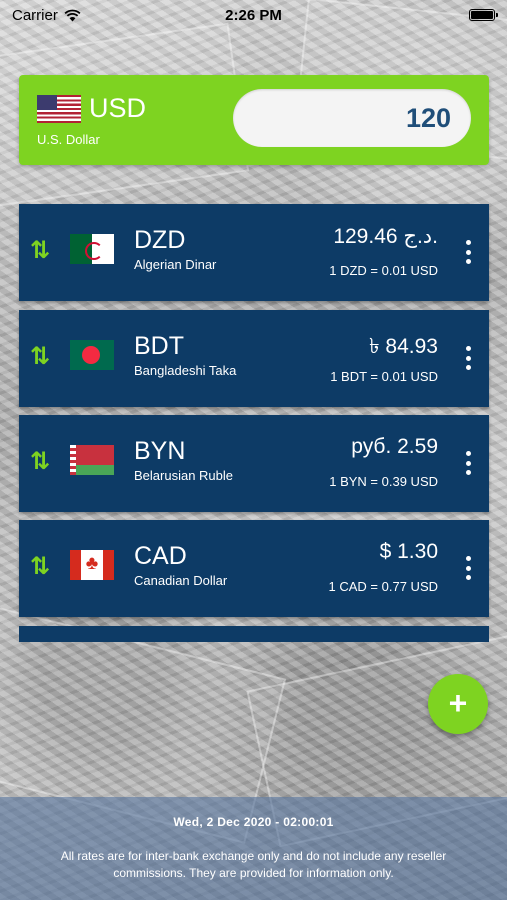  What do you see at coordinates (72, 15) in the screenshot?
I see `wifi-icon` at bounding box center [72, 15].